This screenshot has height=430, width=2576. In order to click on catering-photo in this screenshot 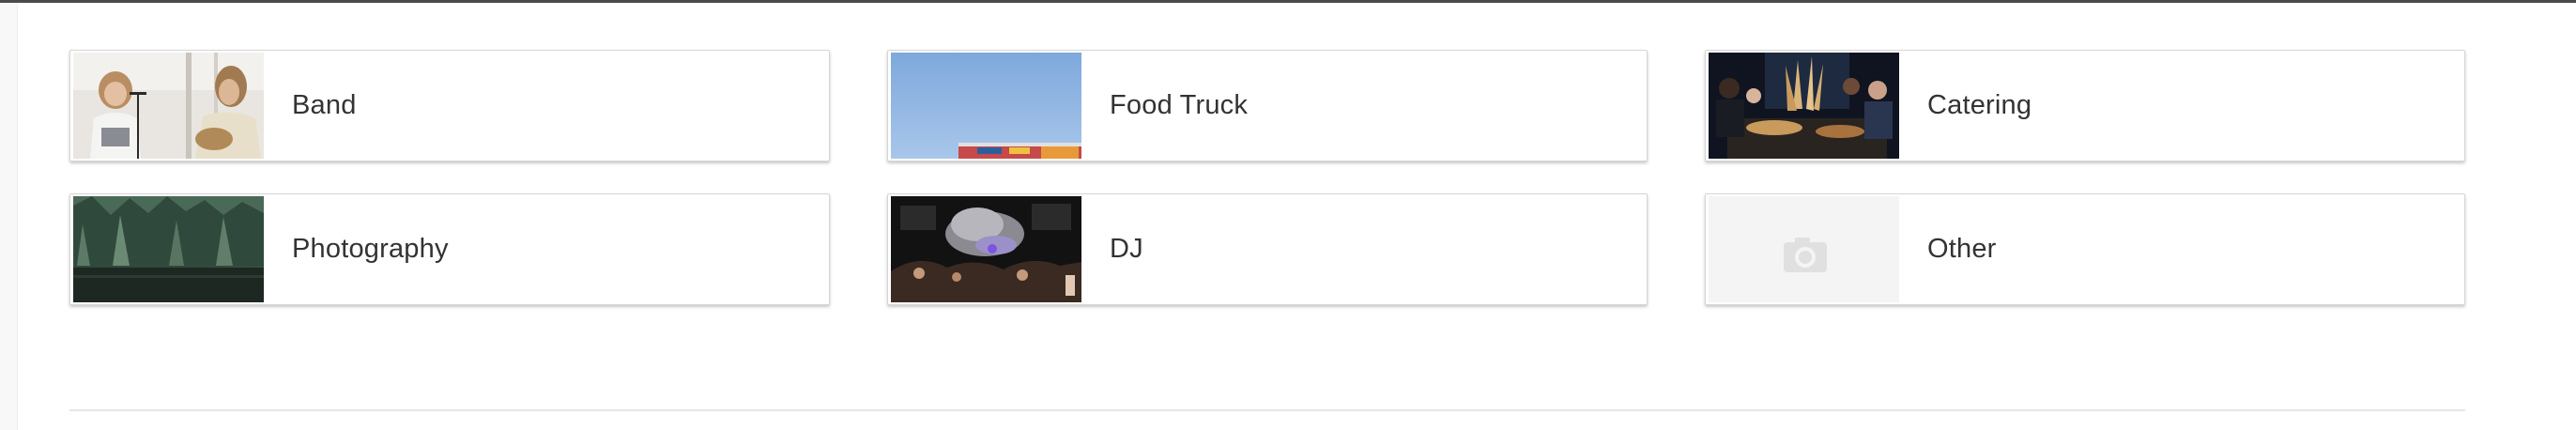, I will do `click(1804, 106)`.